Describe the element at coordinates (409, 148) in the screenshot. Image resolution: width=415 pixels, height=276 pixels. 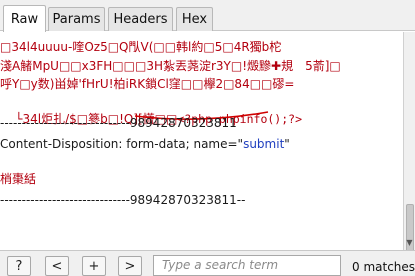
I see `vertical-scrollbar: ▼` at that location.